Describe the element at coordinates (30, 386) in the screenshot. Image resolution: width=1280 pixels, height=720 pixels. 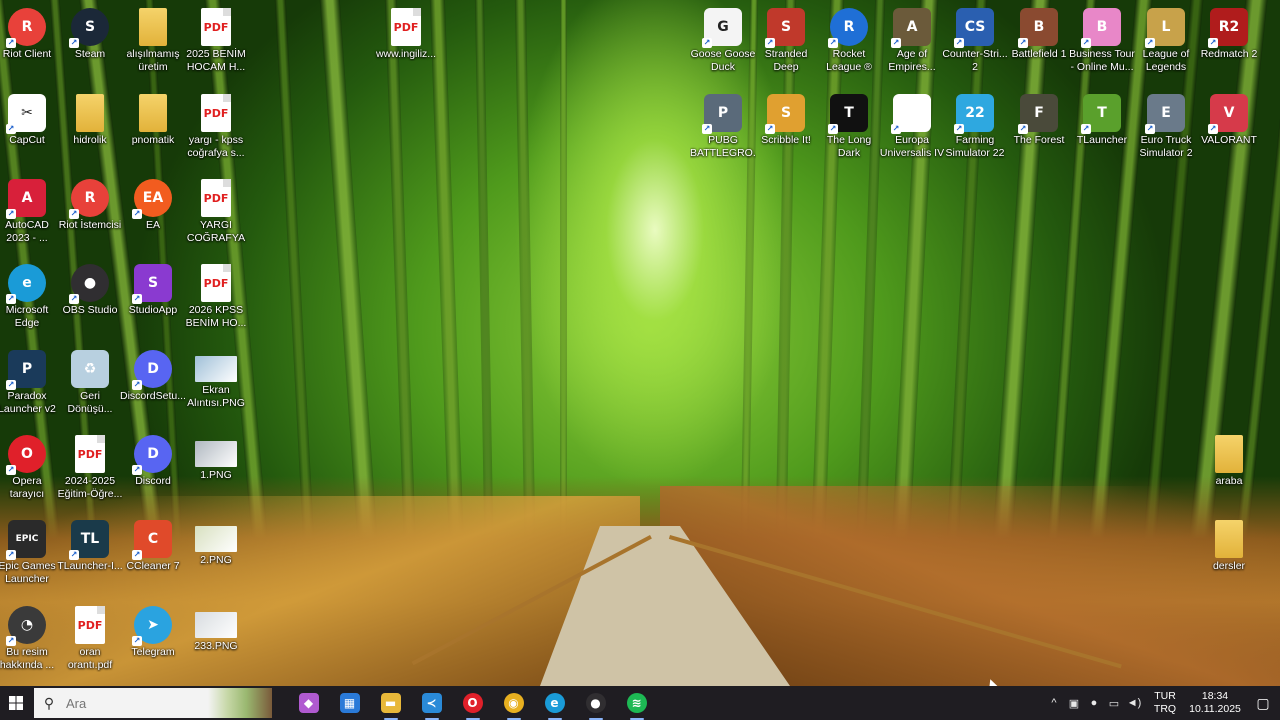
I see `desktop-icon-paradox-launcher: P ↗ Paradox Launcher v2` at that location.